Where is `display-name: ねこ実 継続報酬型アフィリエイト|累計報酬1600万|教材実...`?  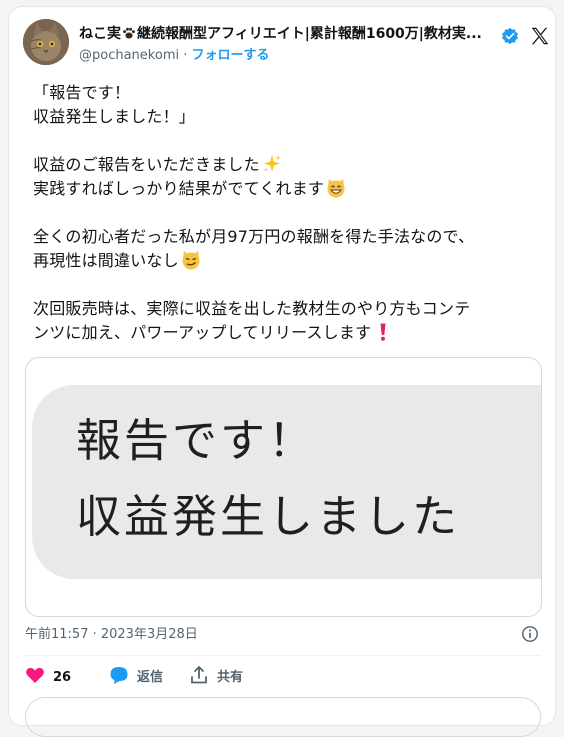 display-name: ねこ実 継続報酬型アフィリエイト|累計報酬1600万|教材実... is located at coordinates (289, 34).